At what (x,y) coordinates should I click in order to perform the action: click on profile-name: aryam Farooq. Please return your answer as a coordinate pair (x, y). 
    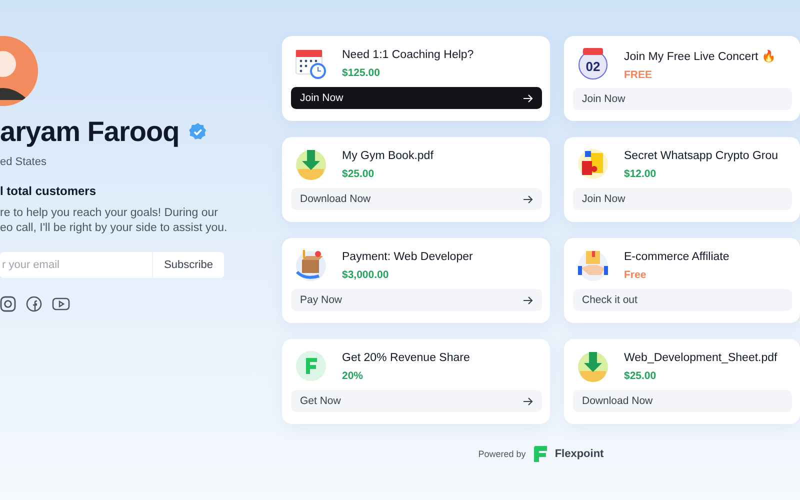
    Looking at the image, I should click on (90, 132).